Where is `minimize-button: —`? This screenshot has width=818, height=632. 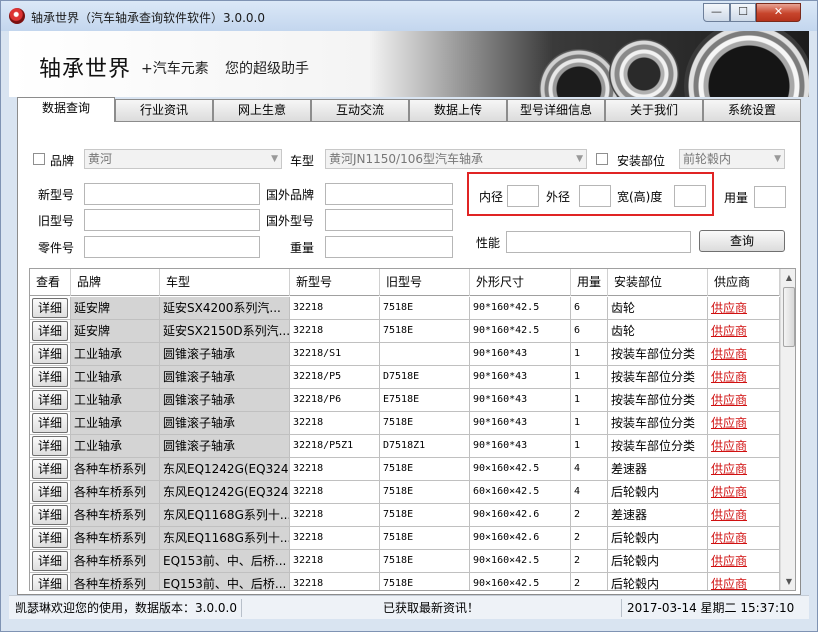
minimize-button: — is located at coordinates (716, 12).